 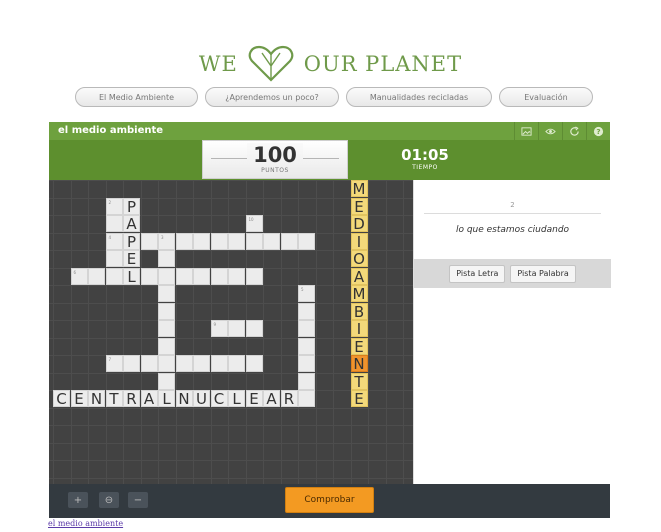 What do you see at coordinates (359, 241) in the screenshot?
I see `crossword-letter: I` at bounding box center [359, 241].